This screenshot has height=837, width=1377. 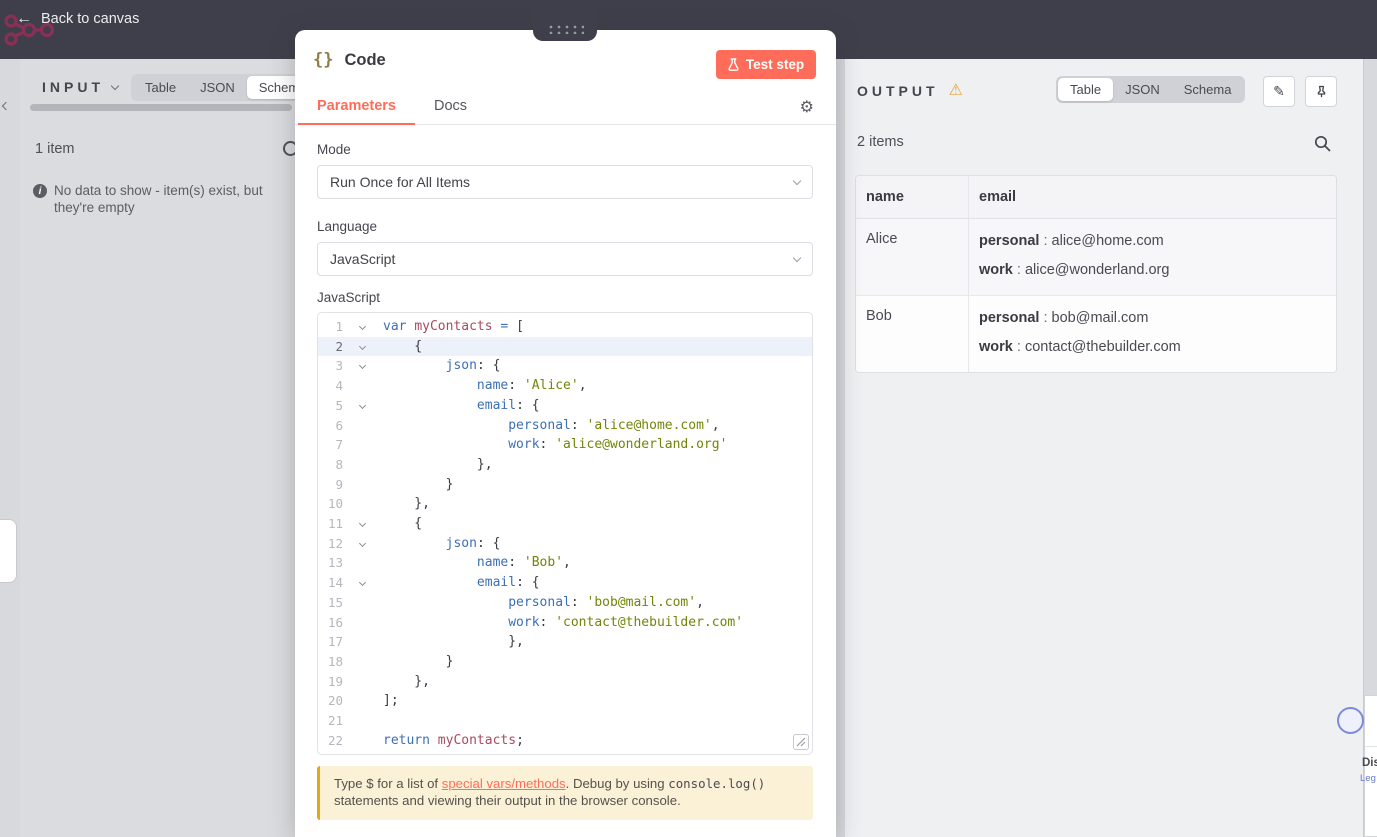 I want to click on code-line: 2 {, so click(x=565, y=346).